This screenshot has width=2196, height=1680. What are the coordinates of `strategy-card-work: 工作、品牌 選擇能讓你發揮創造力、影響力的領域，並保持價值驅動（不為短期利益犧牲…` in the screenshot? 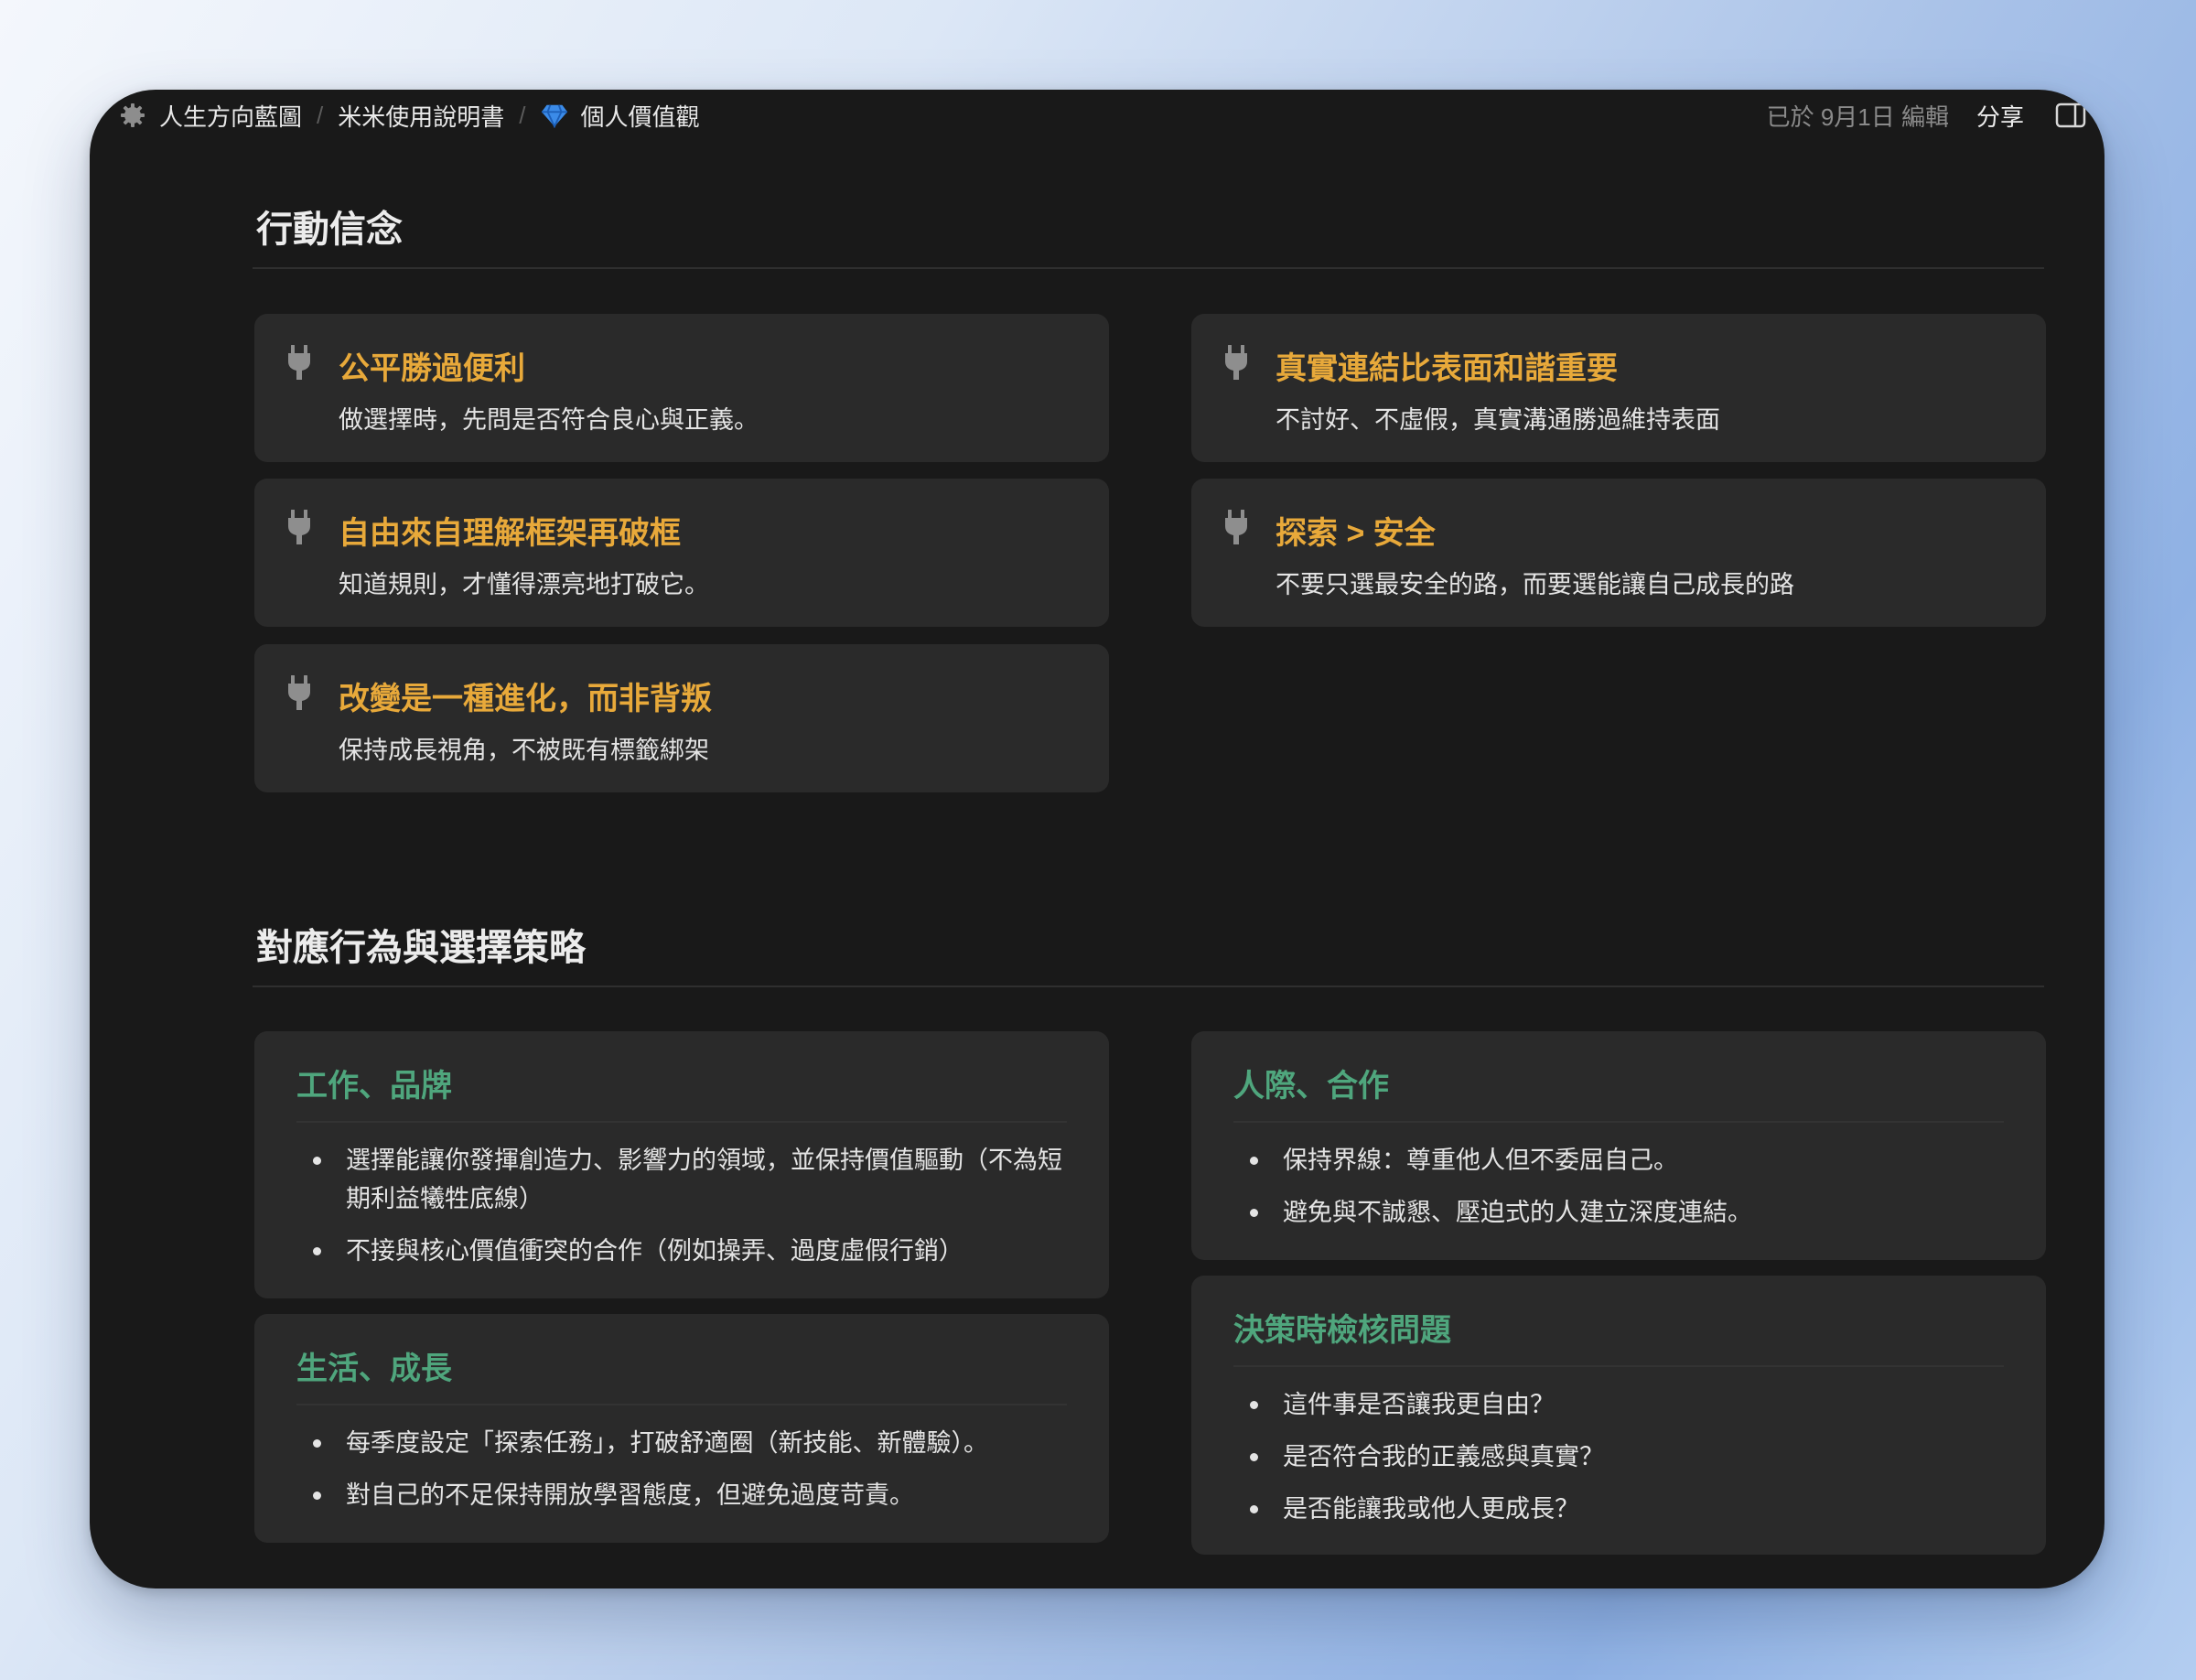 It's located at (682, 1164).